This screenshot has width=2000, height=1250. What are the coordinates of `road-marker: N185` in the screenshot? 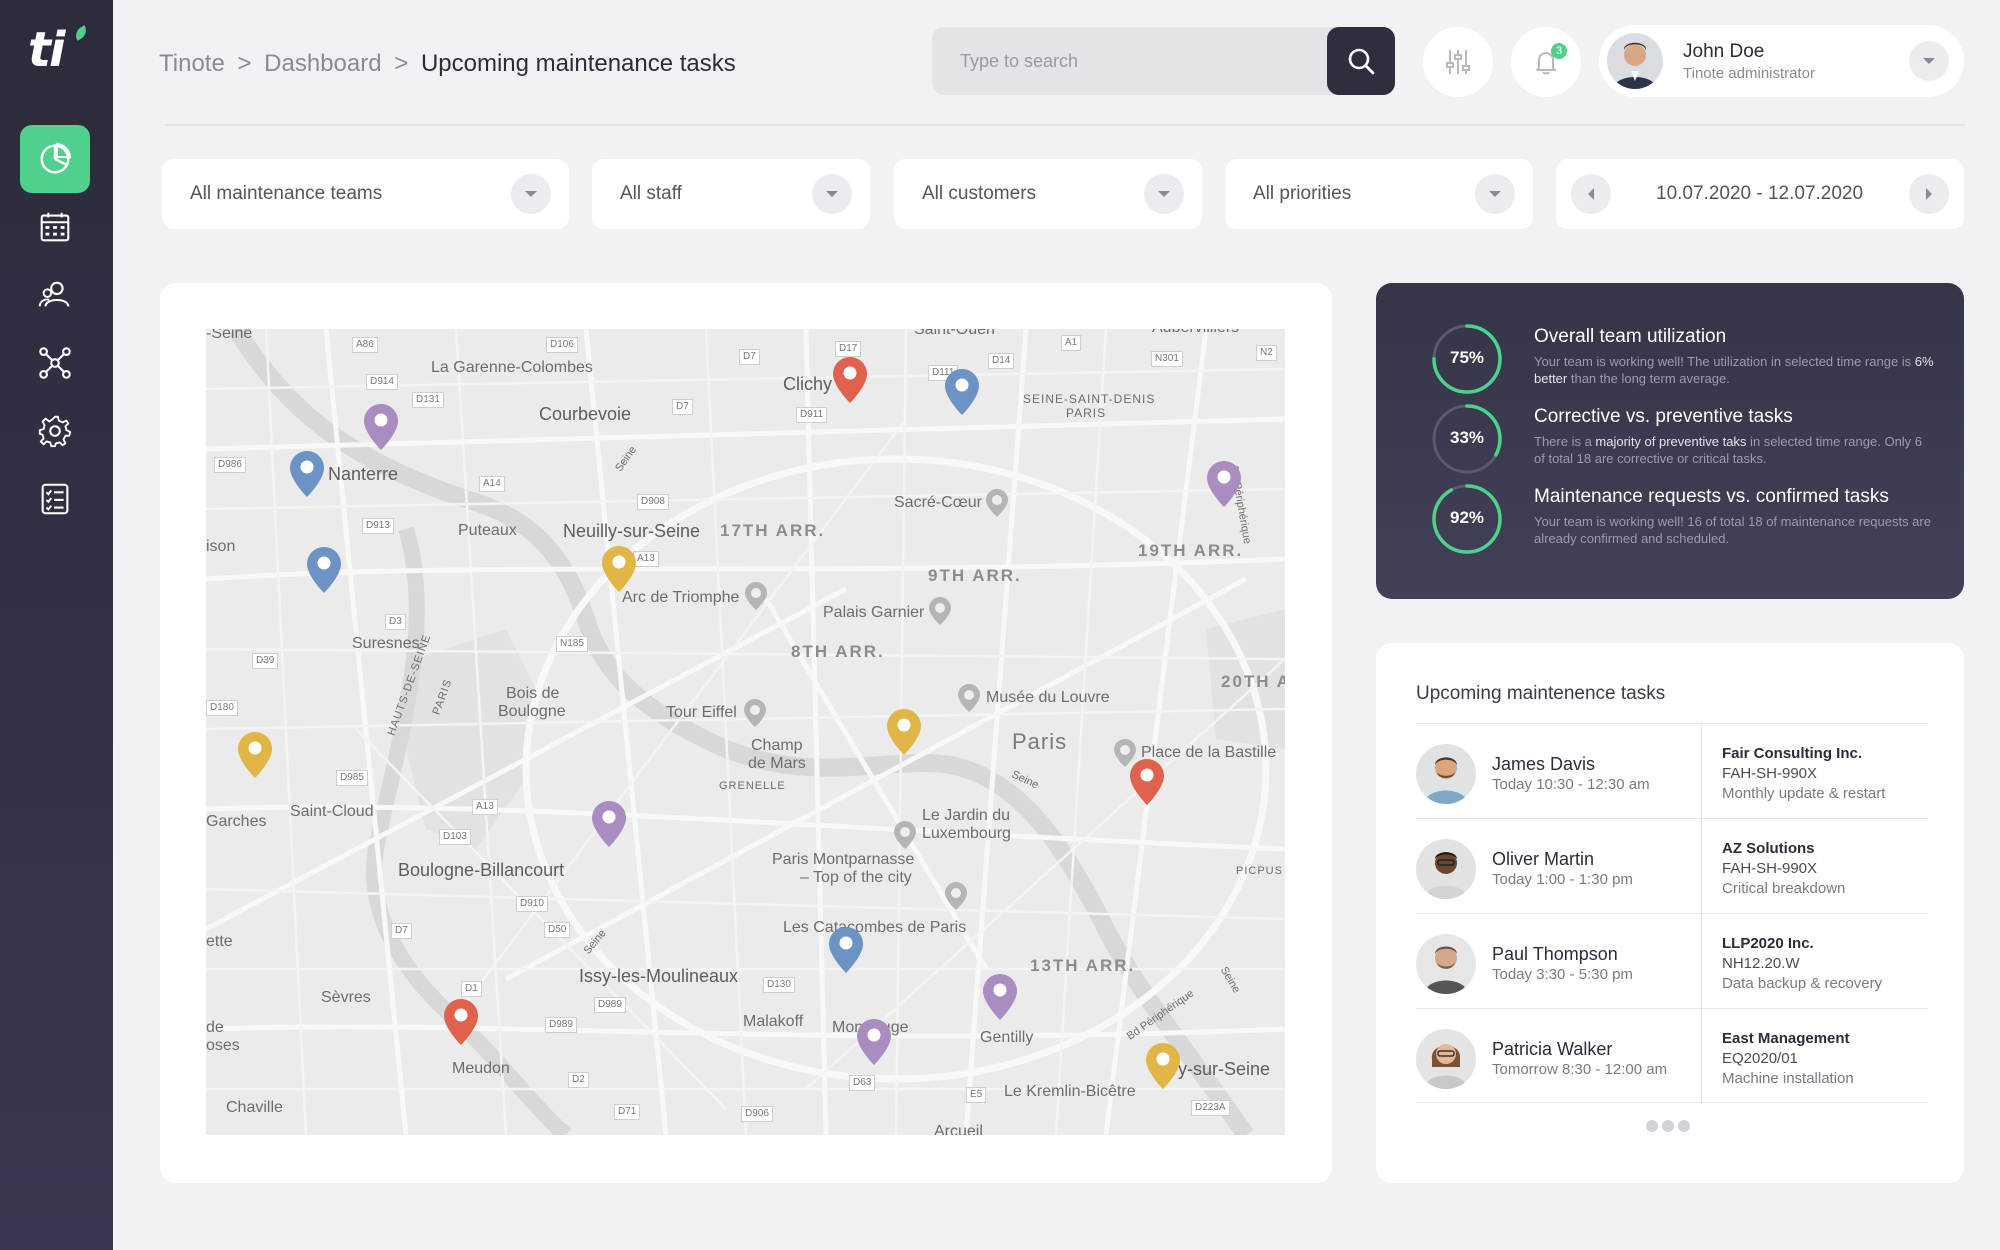 It's located at (572, 644).